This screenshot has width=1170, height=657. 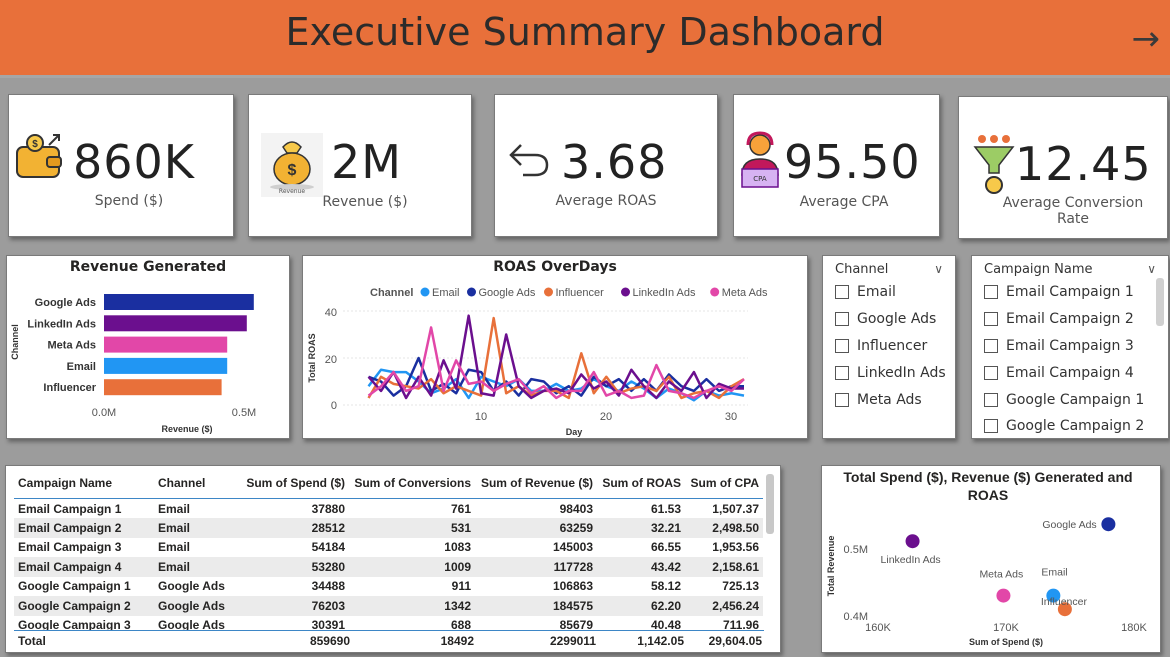 What do you see at coordinates (1001, 575) in the screenshot?
I see `scatter-label-meta-ads: Meta Ads` at bounding box center [1001, 575].